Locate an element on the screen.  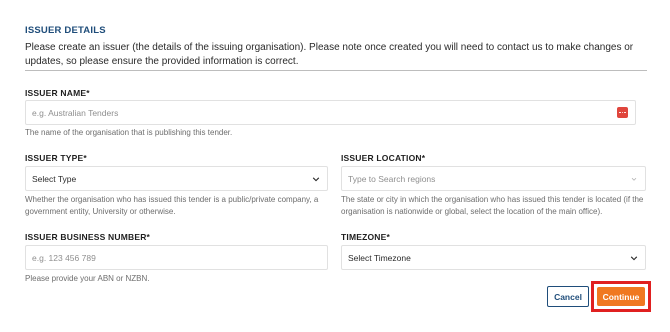
business-number-input: e.g. 123 456 789 is located at coordinates (176, 257).